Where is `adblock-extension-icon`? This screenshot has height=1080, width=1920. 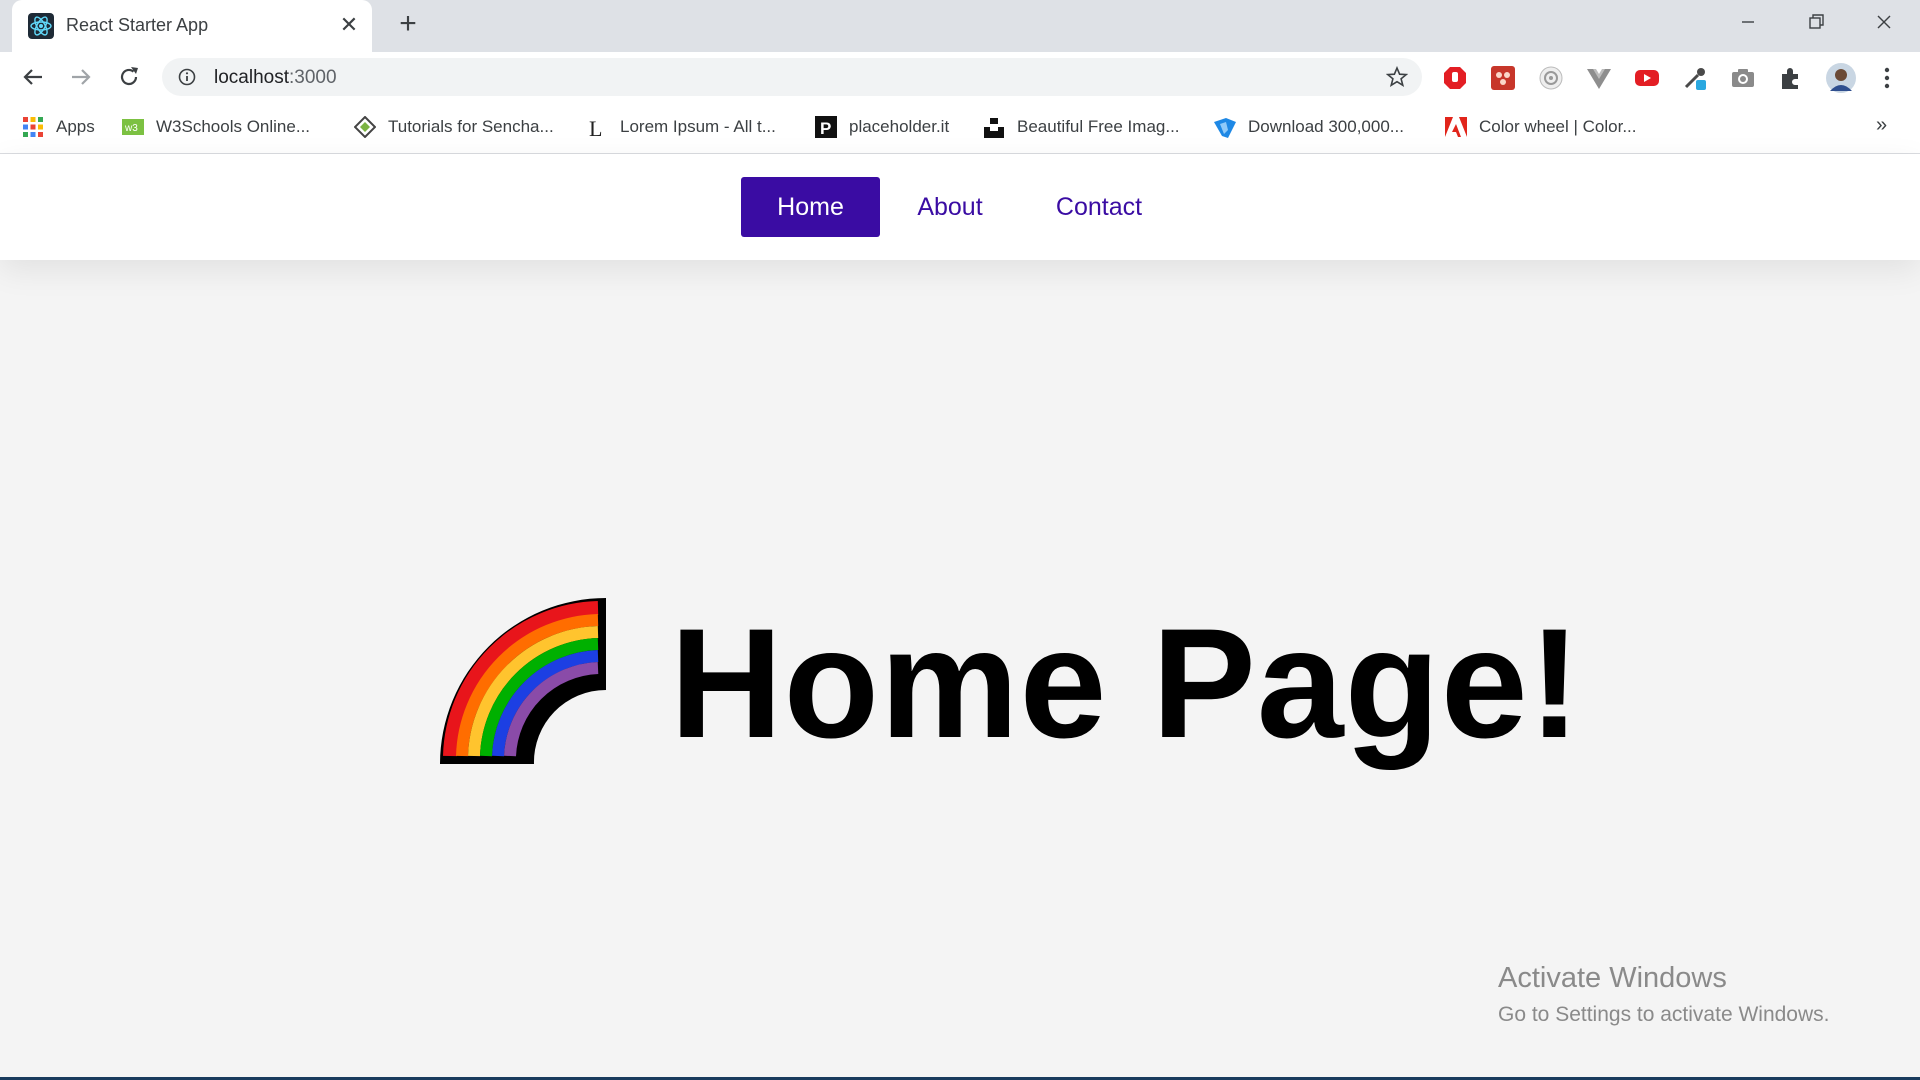 adblock-extension-icon is located at coordinates (1455, 78).